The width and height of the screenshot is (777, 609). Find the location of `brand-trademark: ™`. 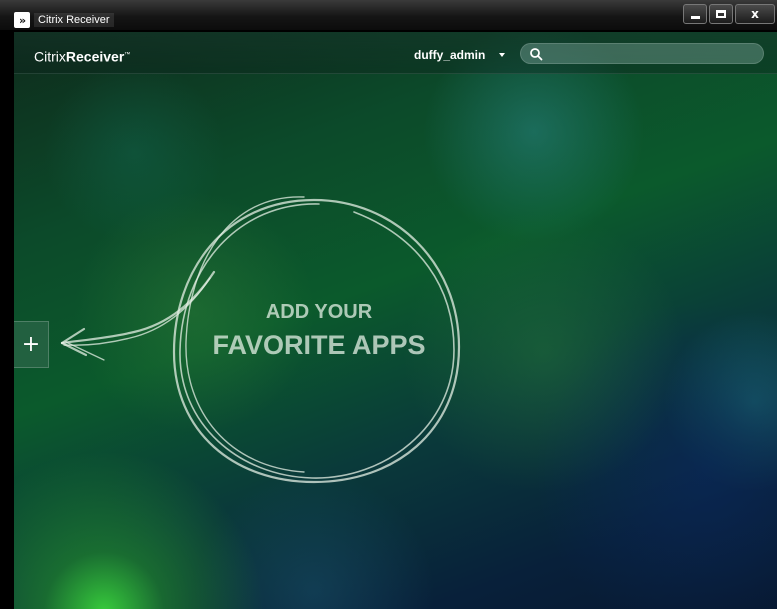

brand-trademark: ™ is located at coordinates (127, 55).